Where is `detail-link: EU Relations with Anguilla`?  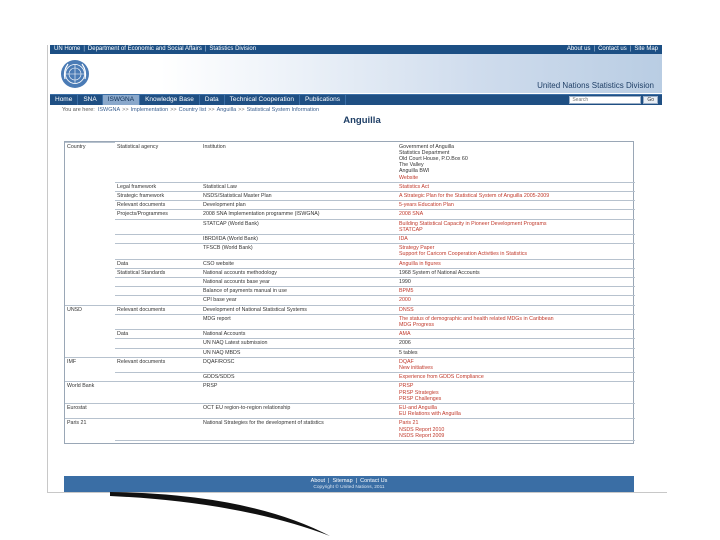
detail-link: EU Relations with Anguilla is located at coordinates (516, 414).